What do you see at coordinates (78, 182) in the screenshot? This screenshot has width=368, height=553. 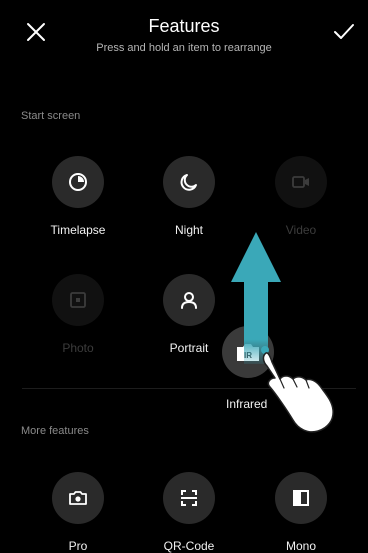 I see `timelapse-icon` at bounding box center [78, 182].